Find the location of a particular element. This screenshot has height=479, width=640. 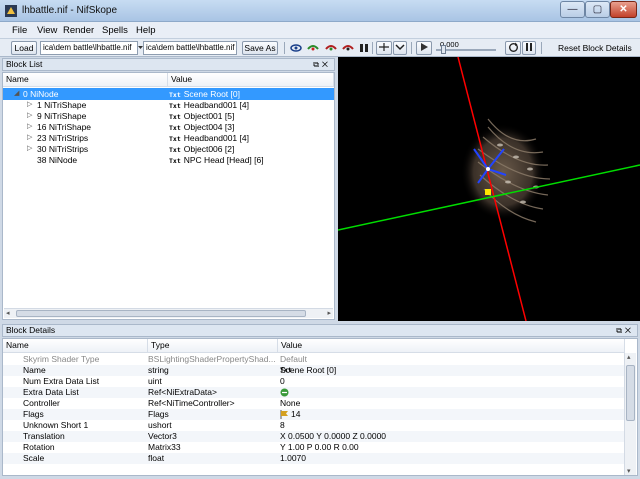

block-value-text: Object004 [3] is located at coordinates (209, 127).